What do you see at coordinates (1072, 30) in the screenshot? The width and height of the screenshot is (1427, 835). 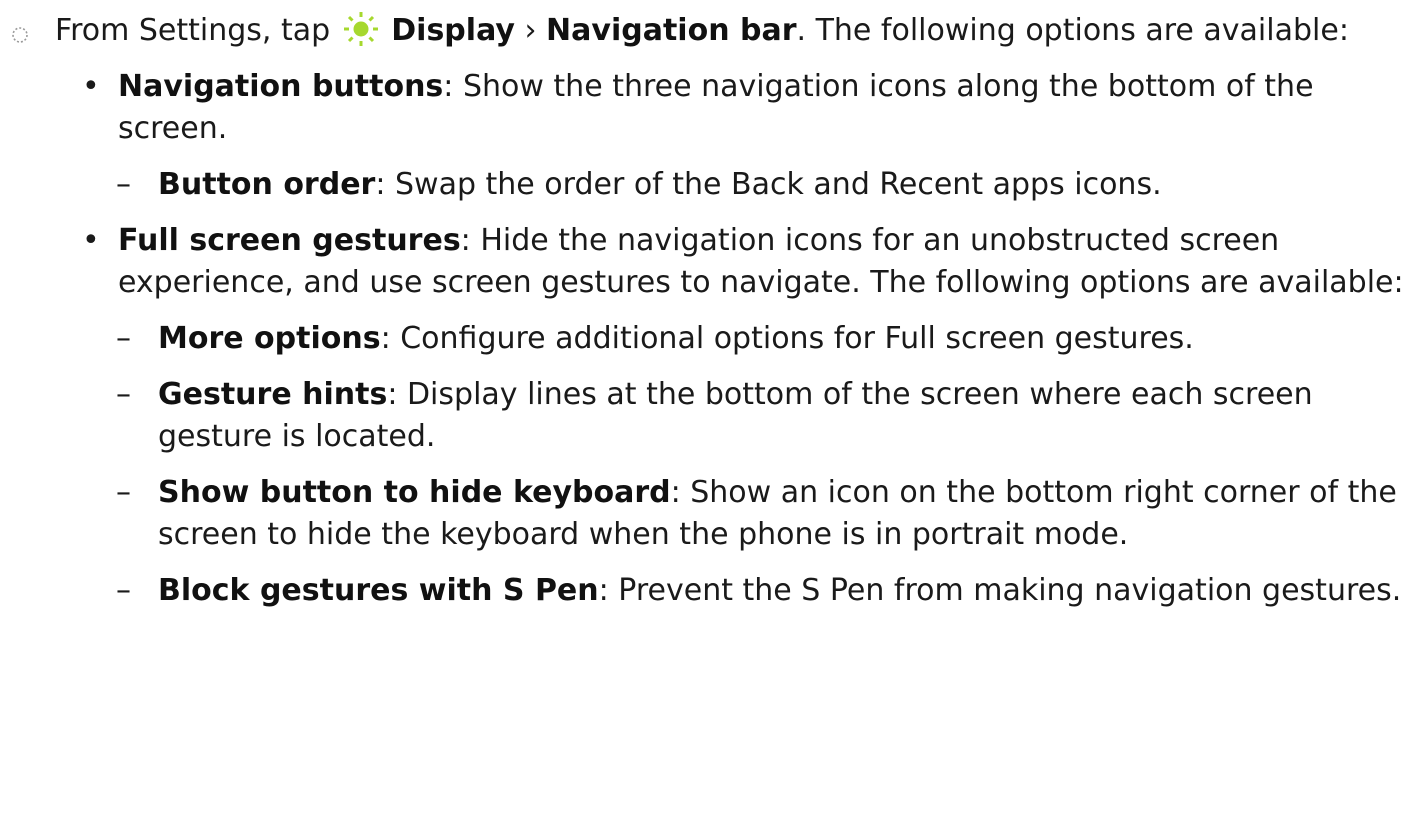 I see `intro-suffix: . The following options are available:` at bounding box center [1072, 30].